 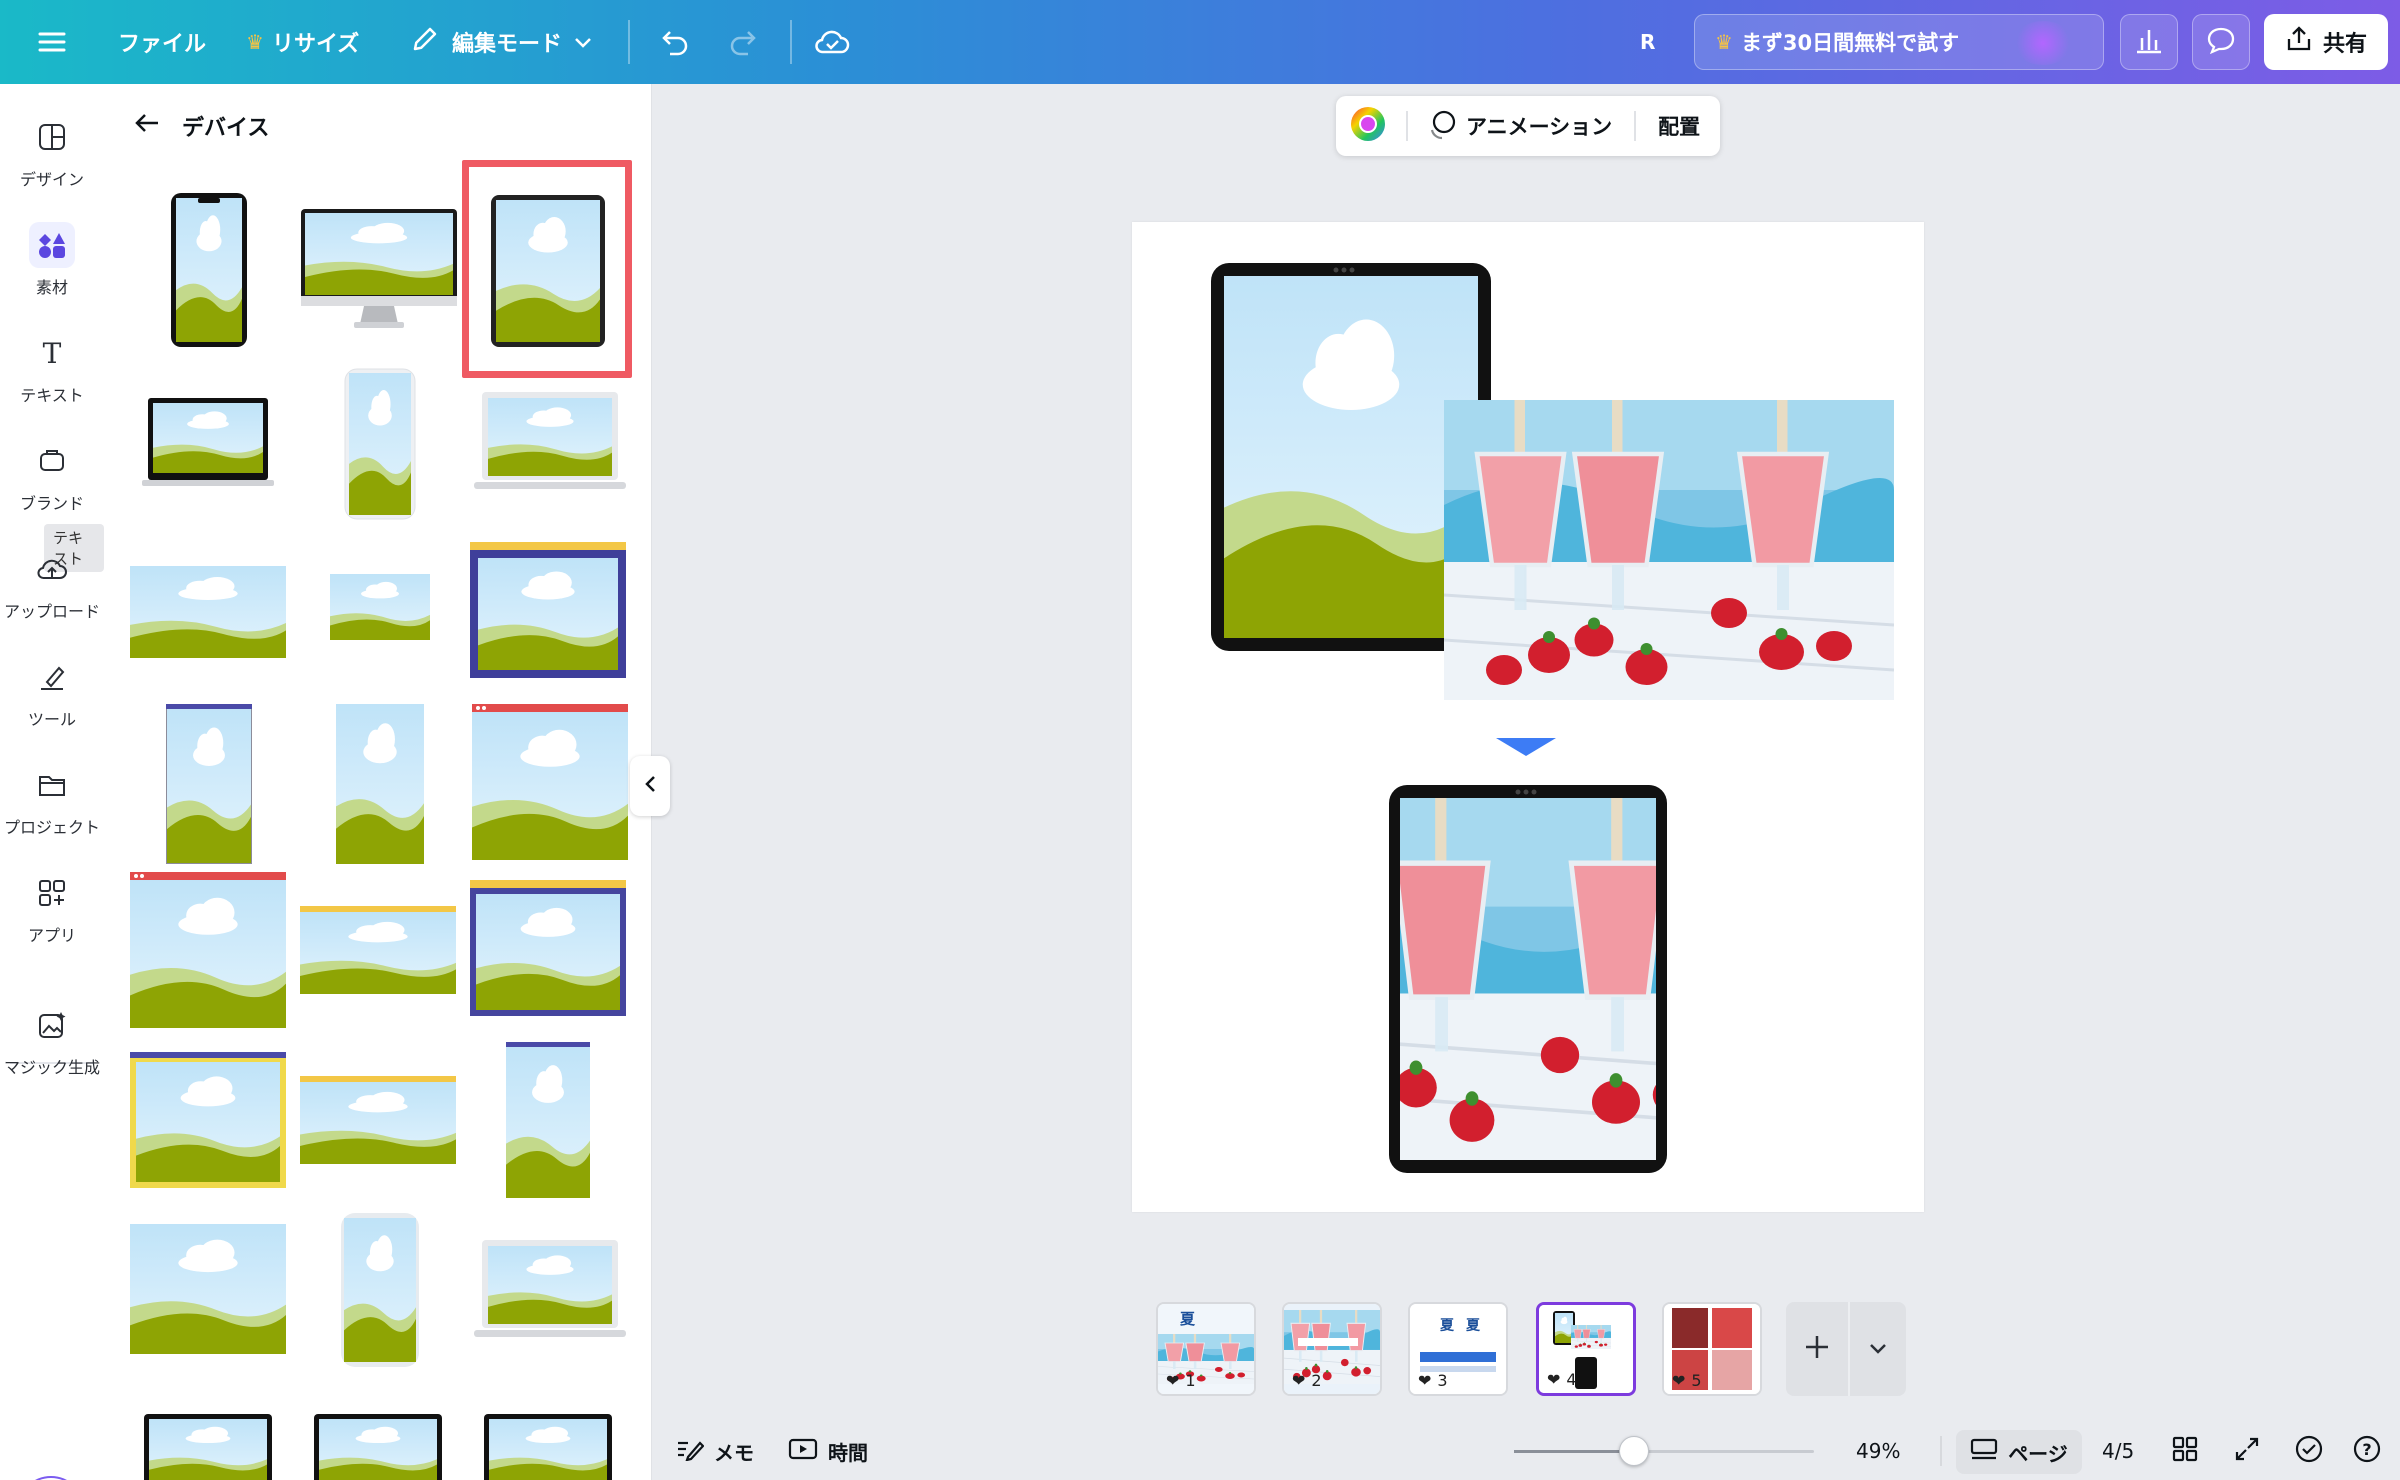 What do you see at coordinates (208, 1447) in the screenshot?
I see `device-frame-laptop-dark` at bounding box center [208, 1447].